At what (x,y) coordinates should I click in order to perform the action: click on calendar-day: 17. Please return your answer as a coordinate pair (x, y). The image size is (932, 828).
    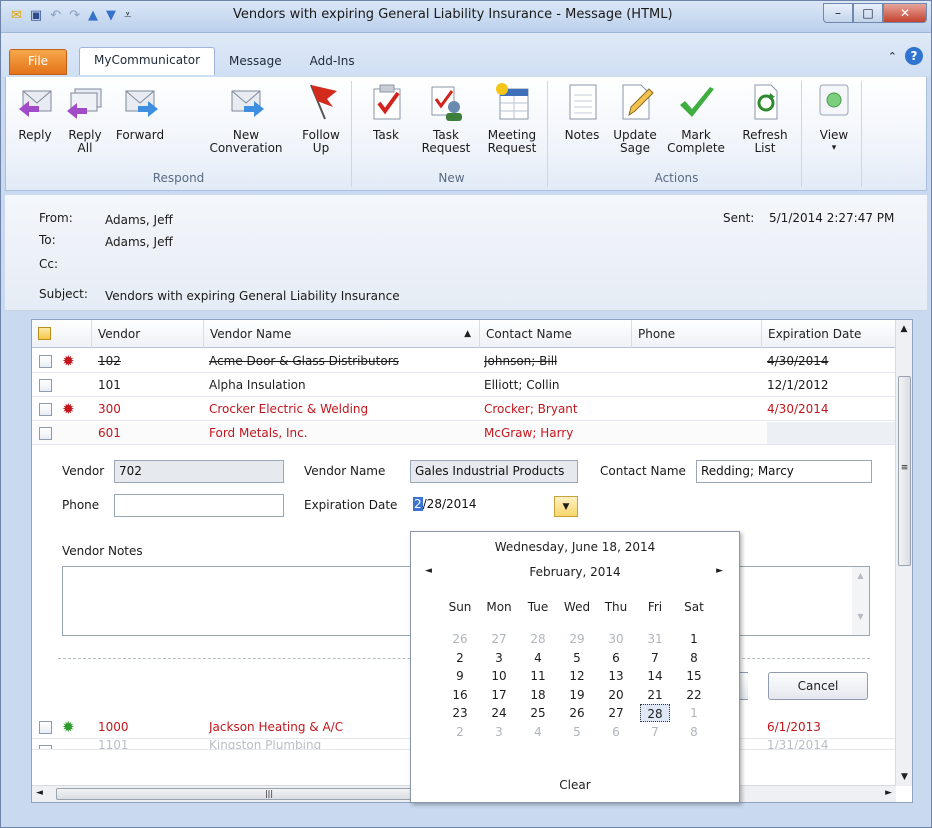
    Looking at the image, I should click on (499, 695).